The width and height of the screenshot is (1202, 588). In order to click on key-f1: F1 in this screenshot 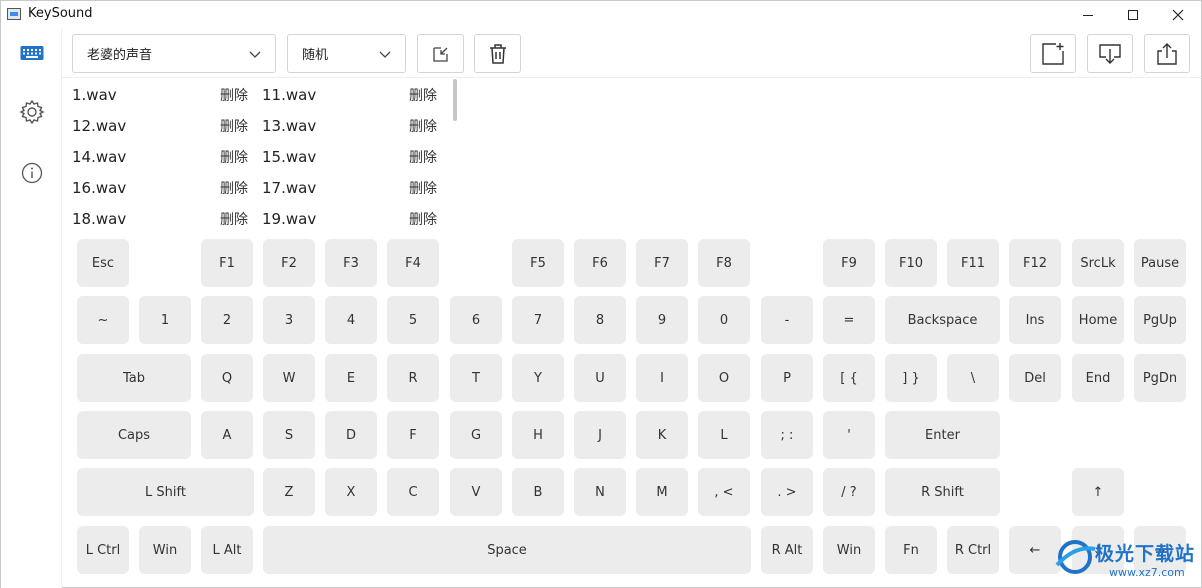, I will do `click(227, 263)`.